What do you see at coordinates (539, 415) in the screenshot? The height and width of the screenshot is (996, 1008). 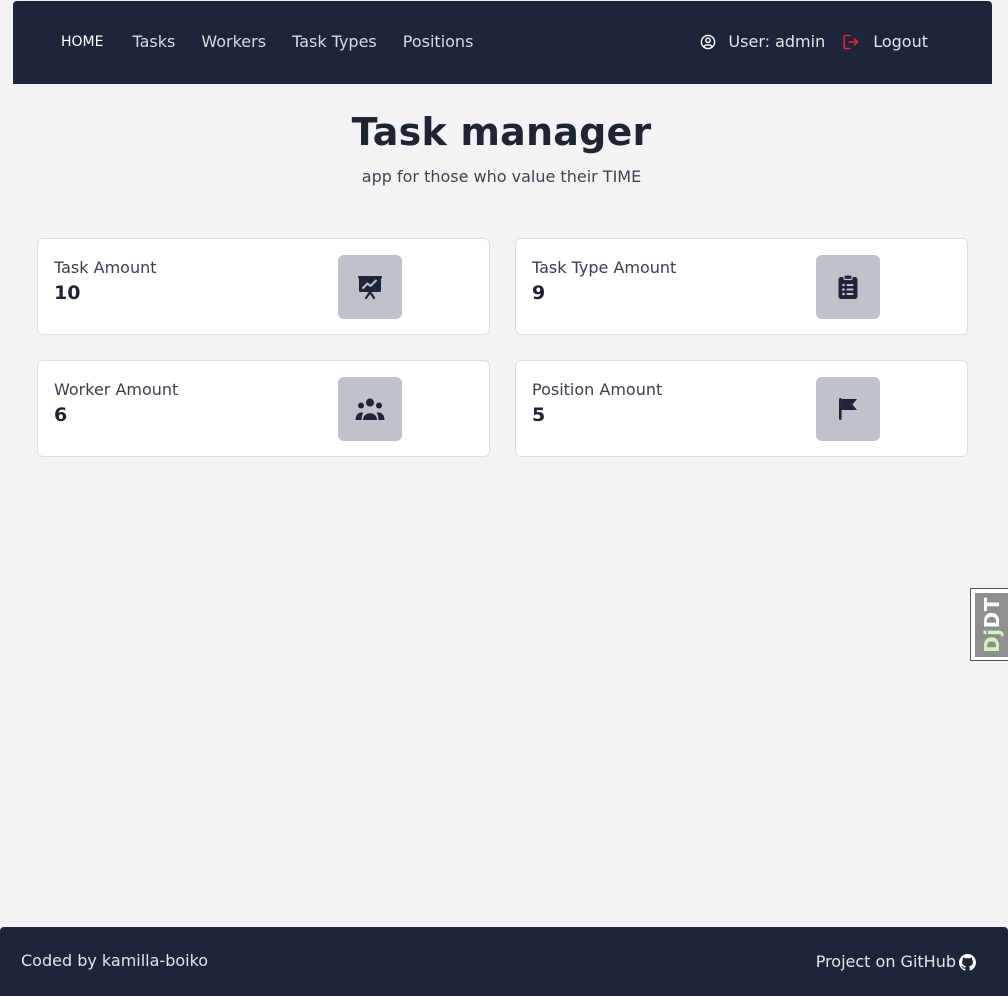 I see `card-value: 5` at bounding box center [539, 415].